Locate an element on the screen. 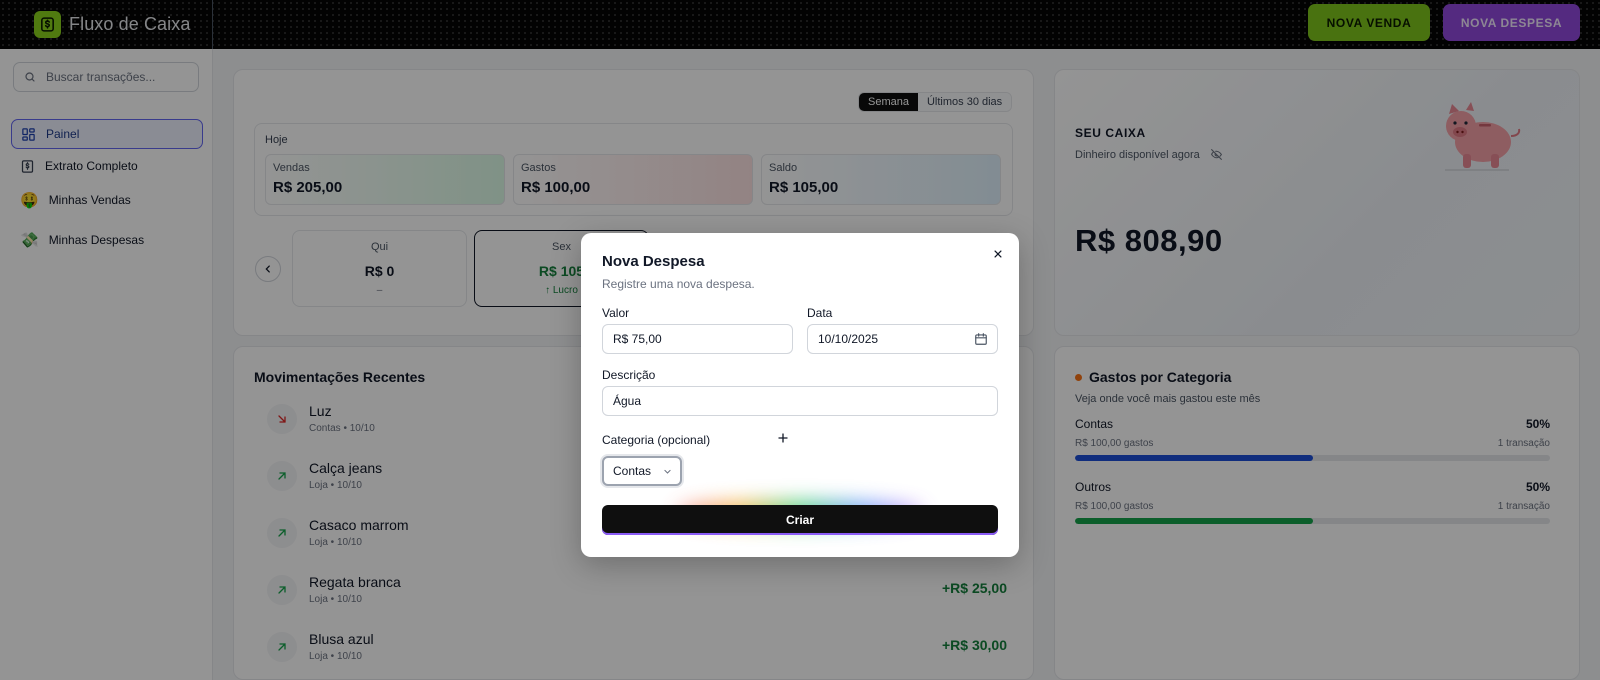  plus-icon is located at coordinates (783, 438).